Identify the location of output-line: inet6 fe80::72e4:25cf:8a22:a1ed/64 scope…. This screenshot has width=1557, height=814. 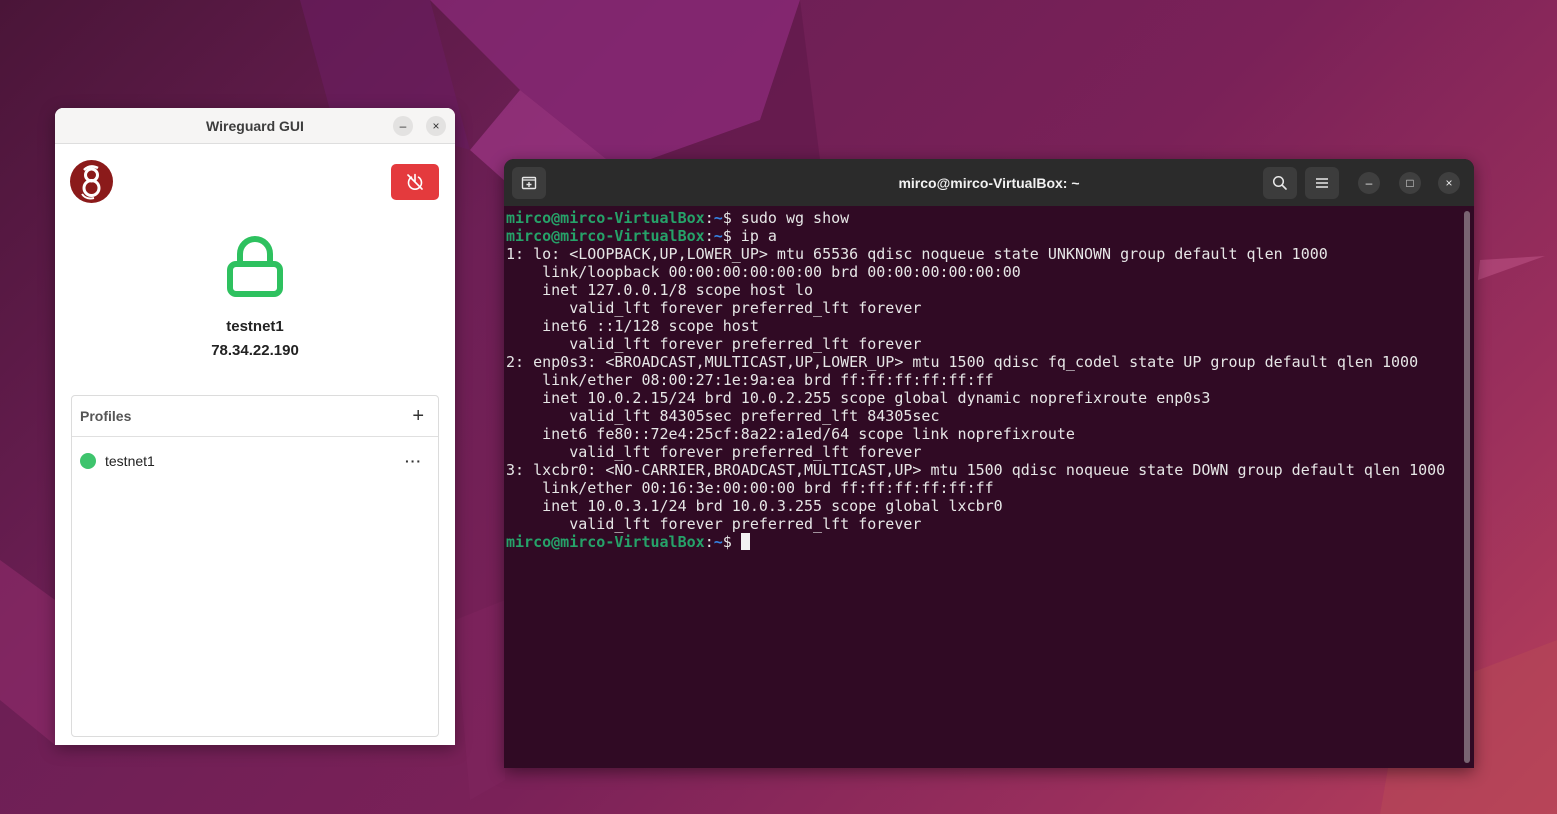
(790, 434).